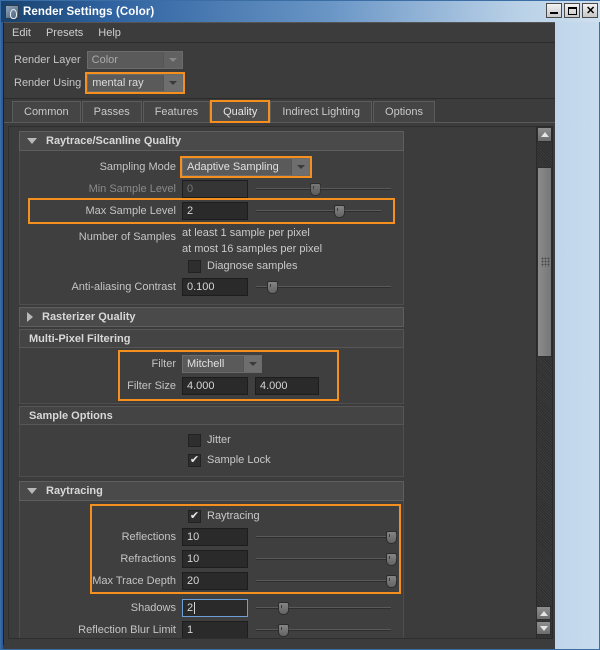 The image size is (600, 650). What do you see at coordinates (318, 211) in the screenshot?
I see `max-sample-level-slider` at bounding box center [318, 211].